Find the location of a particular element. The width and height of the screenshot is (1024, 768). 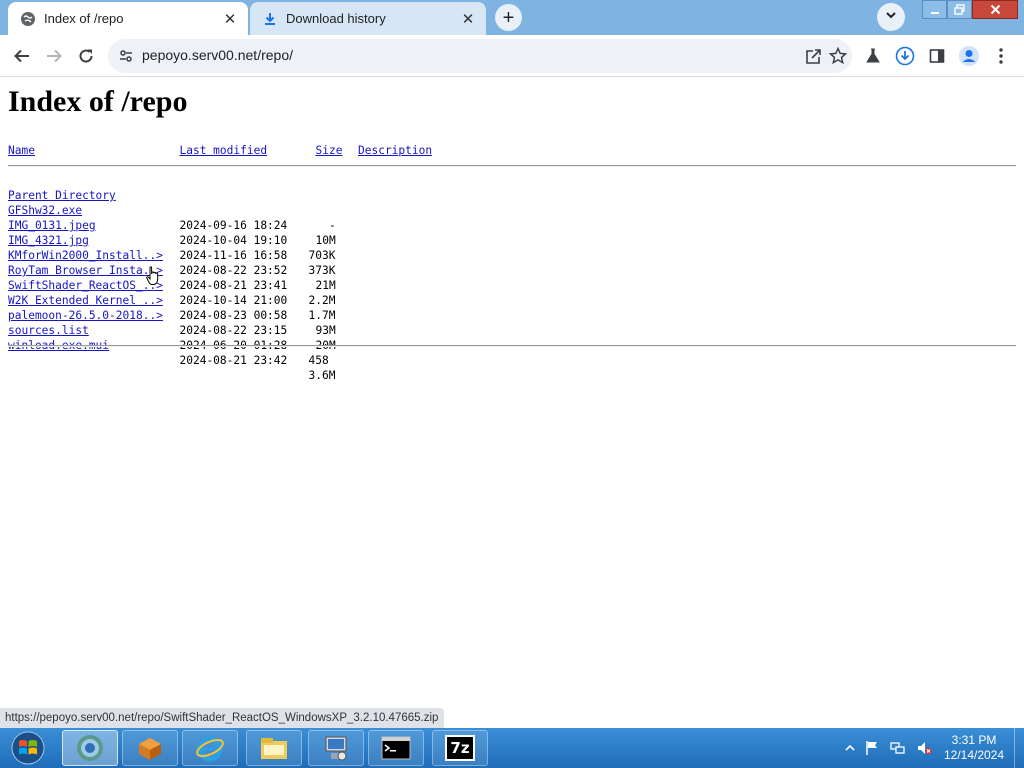

column-last-modified-link: Last modified is located at coordinates (224, 150).